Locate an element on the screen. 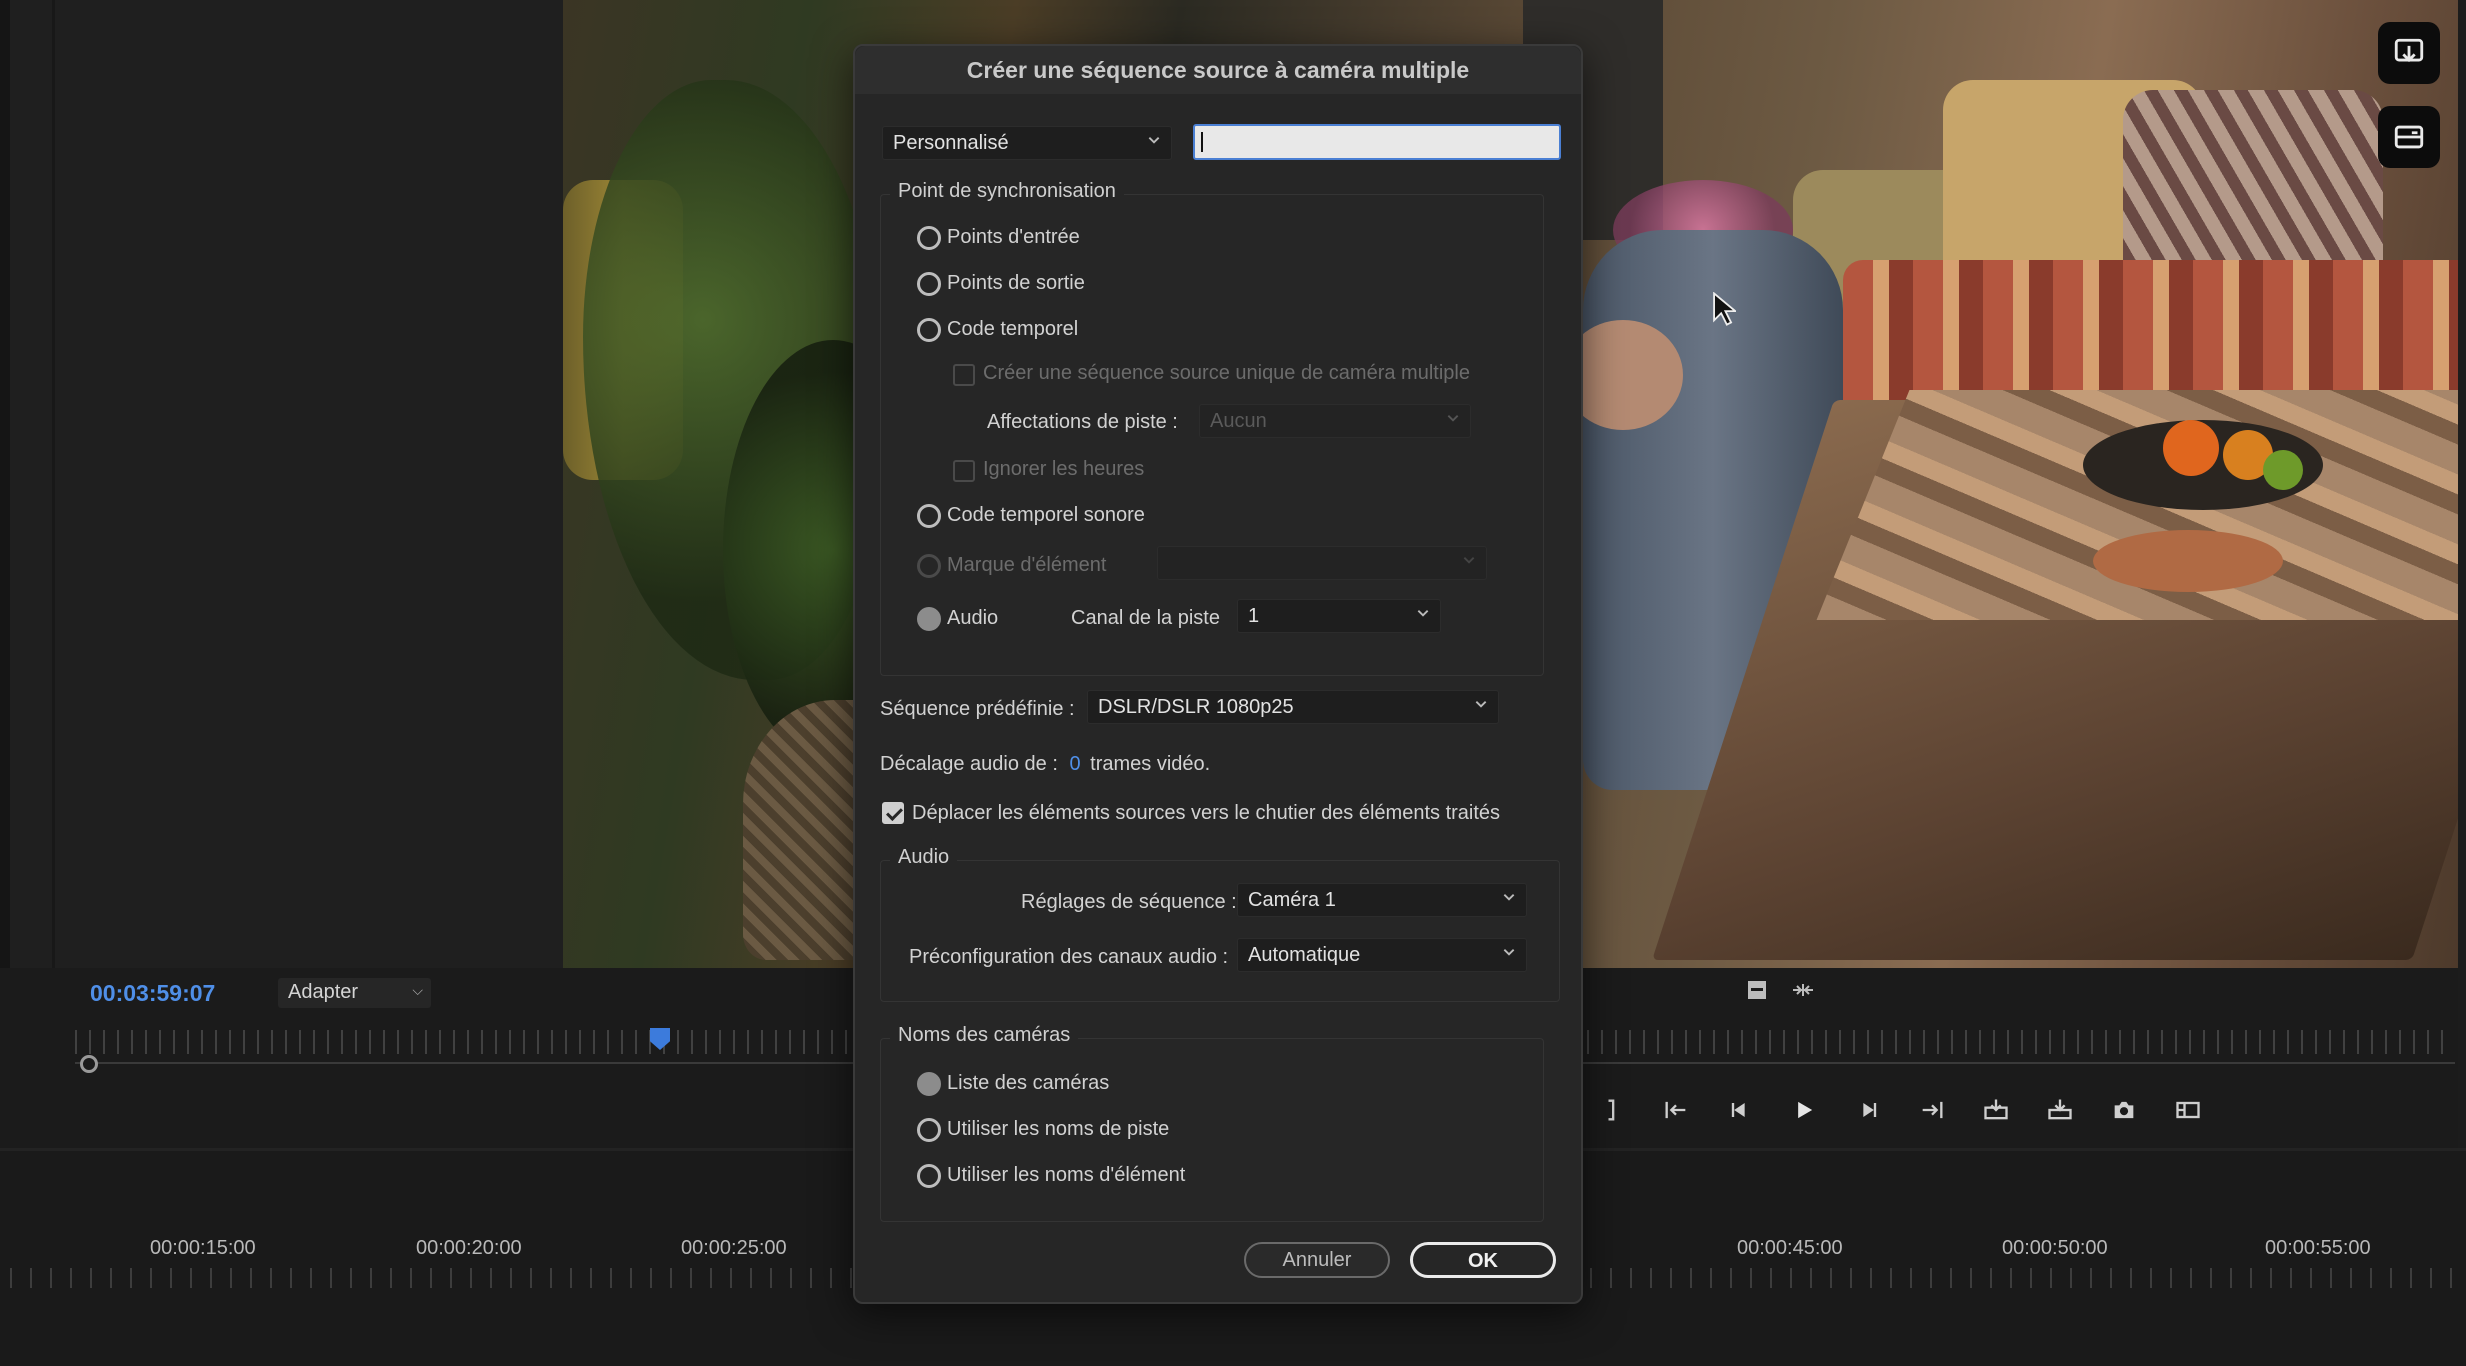 The width and height of the screenshot is (2466, 1366). channel-preset-value: Automatique is located at coordinates (1304, 955).